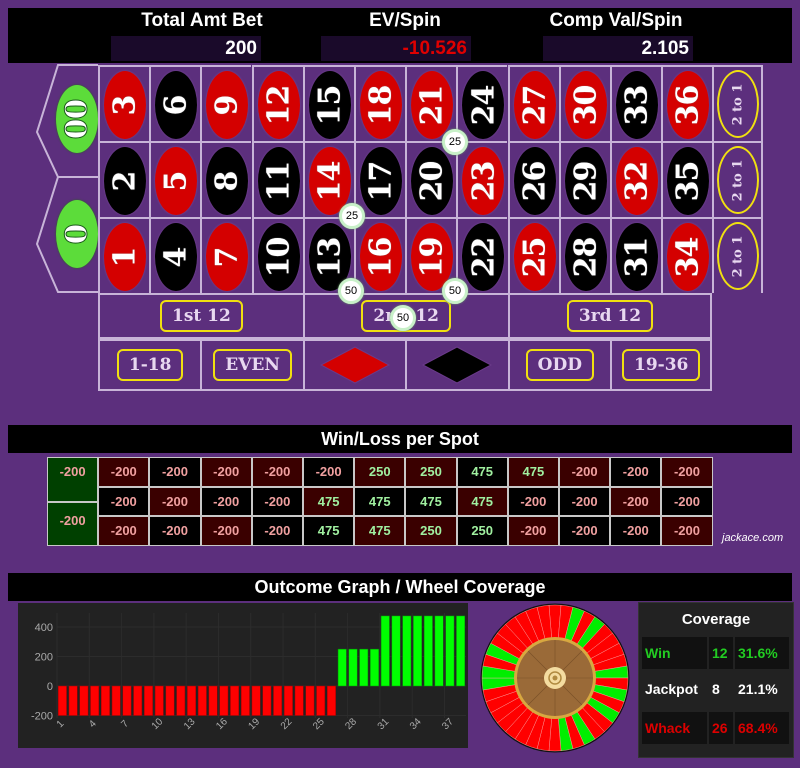 The height and width of the screenshot is (768, 800). I want to click on number-oval: 25, so click(534, 257).